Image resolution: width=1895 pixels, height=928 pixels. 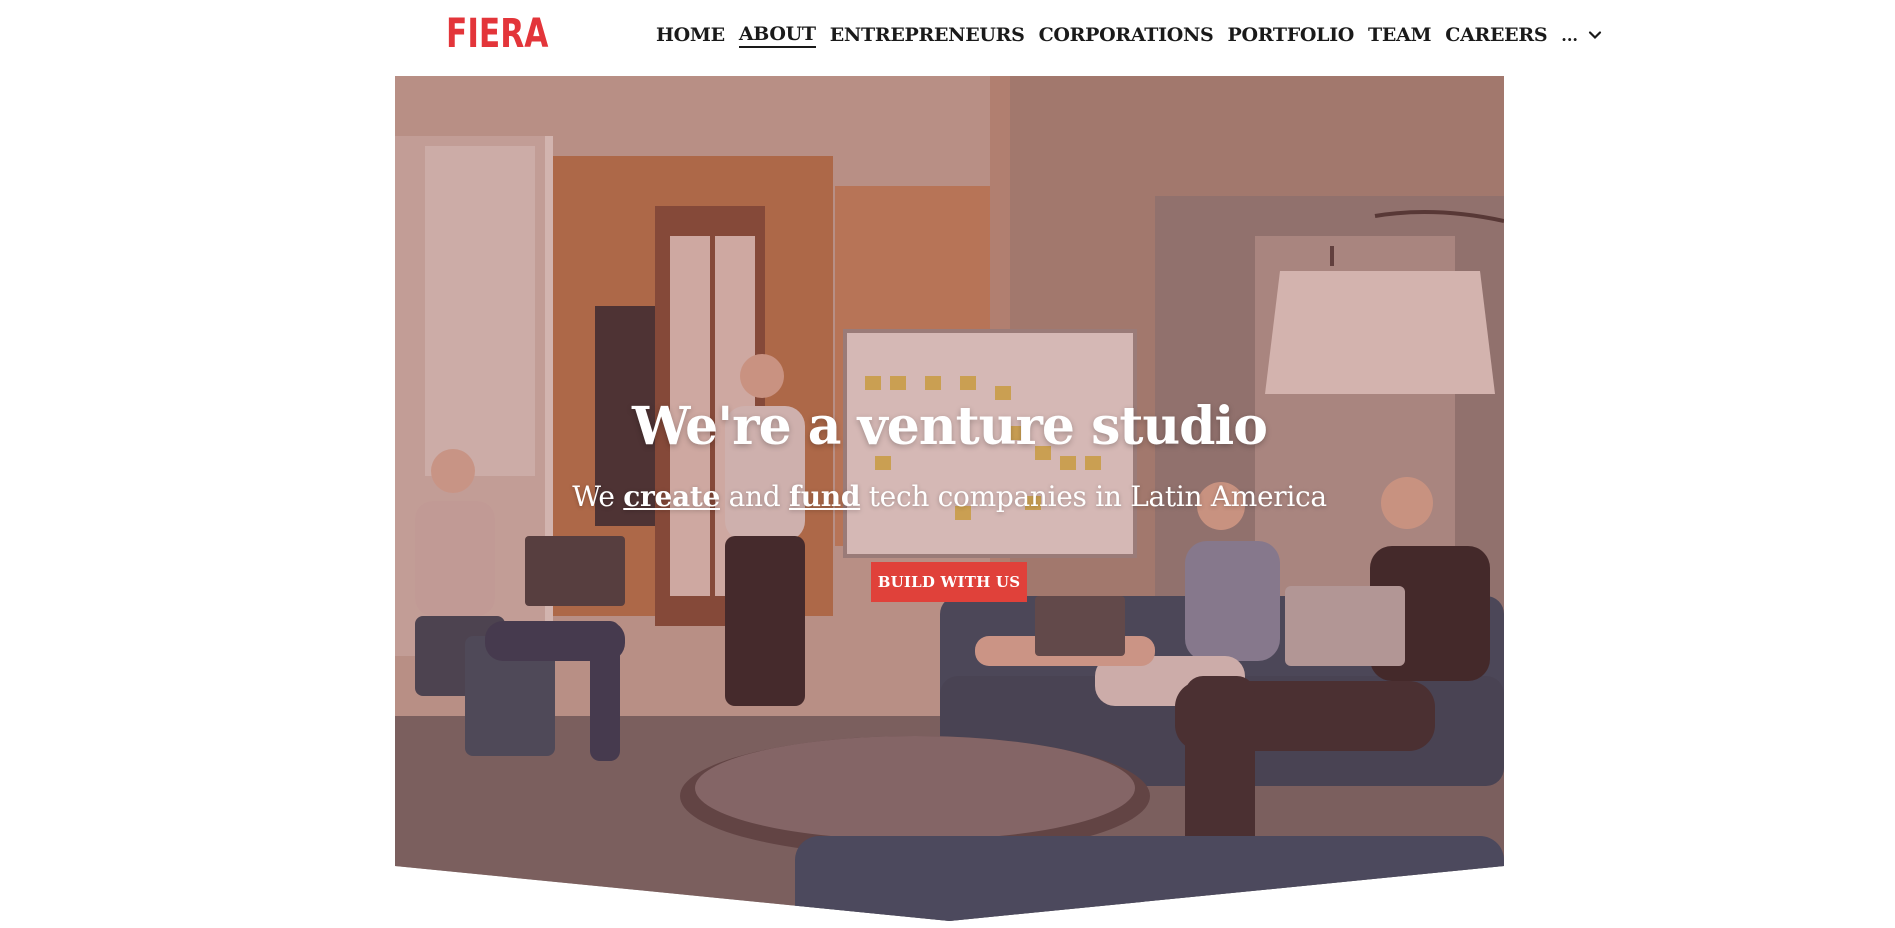 I want to click on nav-item-home: HOME, so click(x=690, y=35).